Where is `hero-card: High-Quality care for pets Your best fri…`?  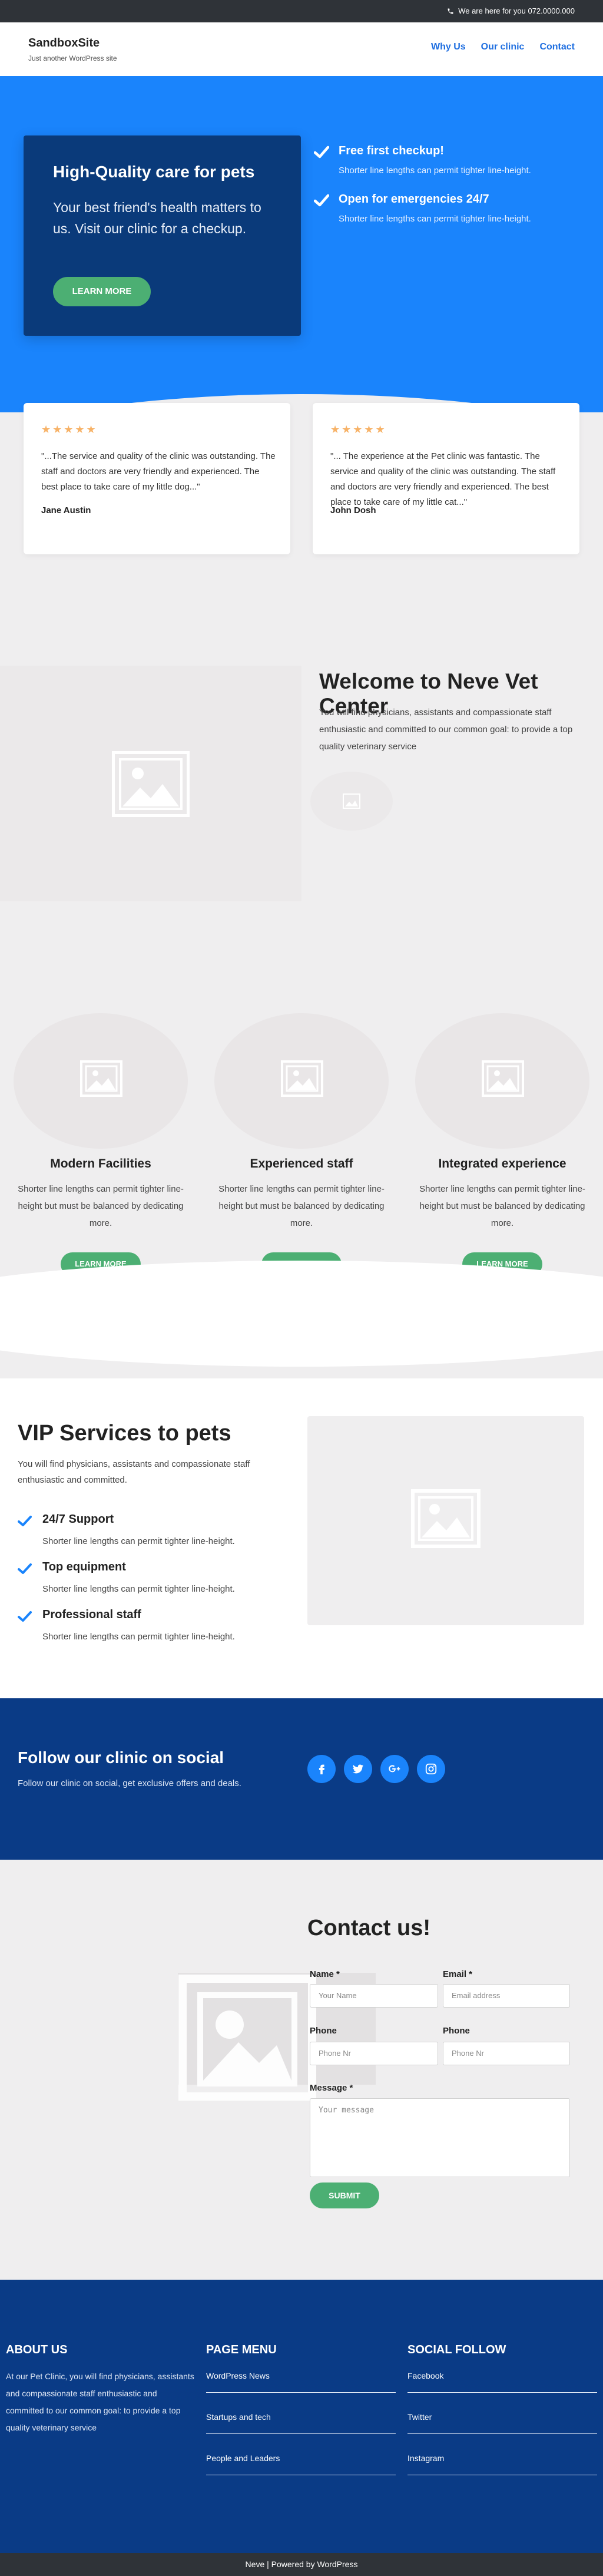
hero-card: High-Quality care for pets Your best fri… is located at coordinates (162, 235).